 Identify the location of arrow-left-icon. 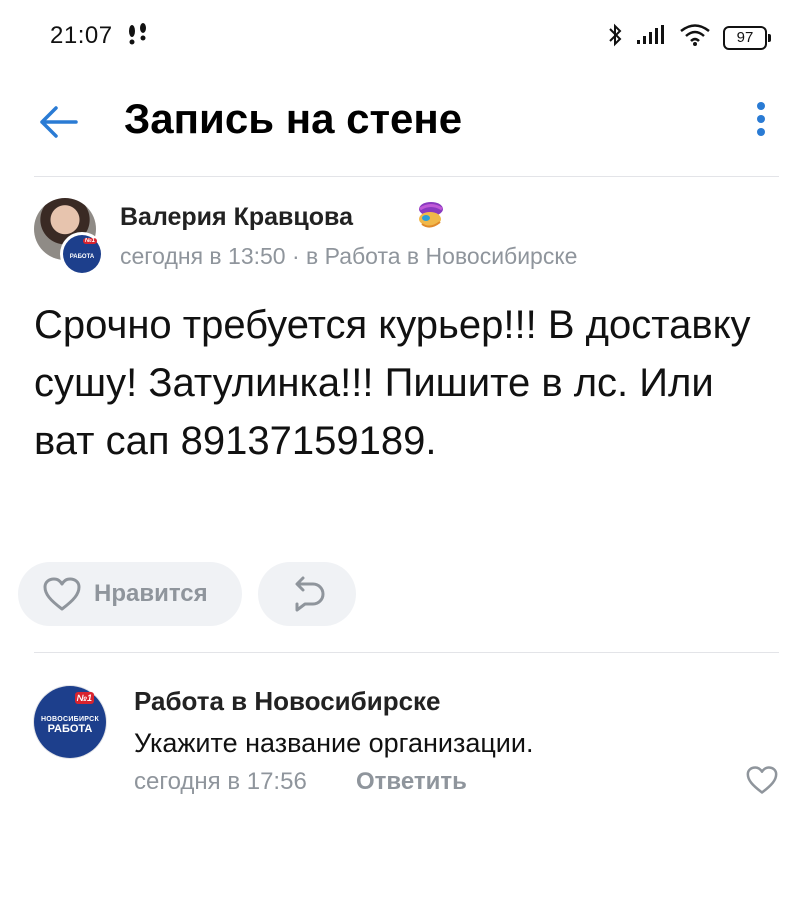
(59, 122).